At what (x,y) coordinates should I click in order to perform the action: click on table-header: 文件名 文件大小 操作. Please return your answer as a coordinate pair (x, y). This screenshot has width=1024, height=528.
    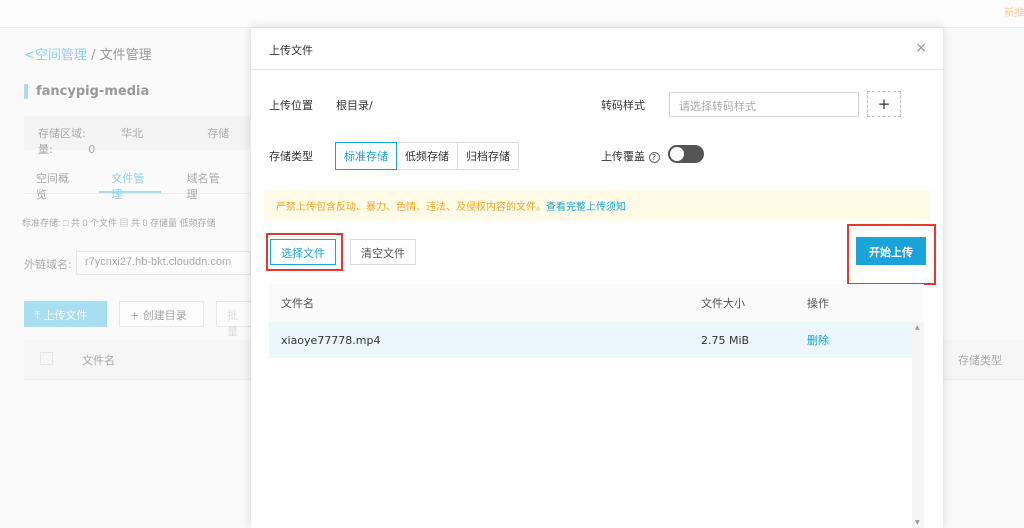
    Looking at the image, I should click on (596, 303).